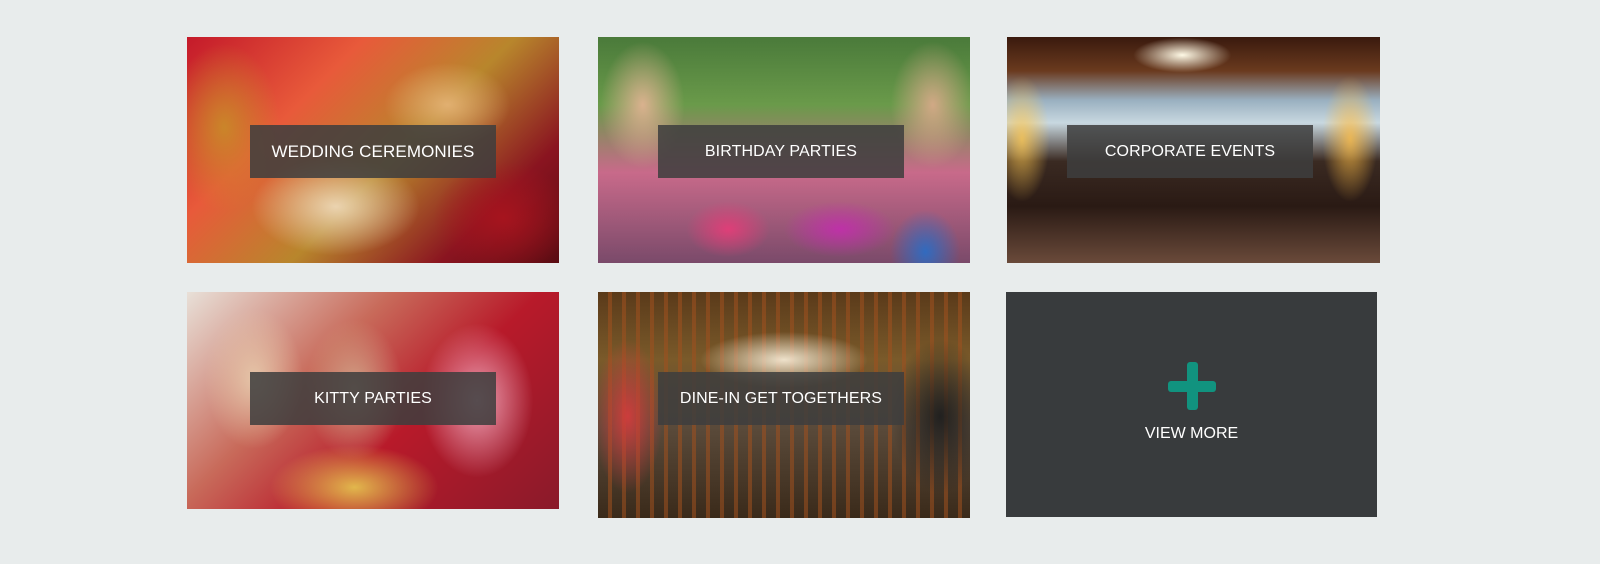 This screenshot has width=1600, height=564. I want to click on tile-caption: WEDDING CEREMONIES, so click(373, 151).